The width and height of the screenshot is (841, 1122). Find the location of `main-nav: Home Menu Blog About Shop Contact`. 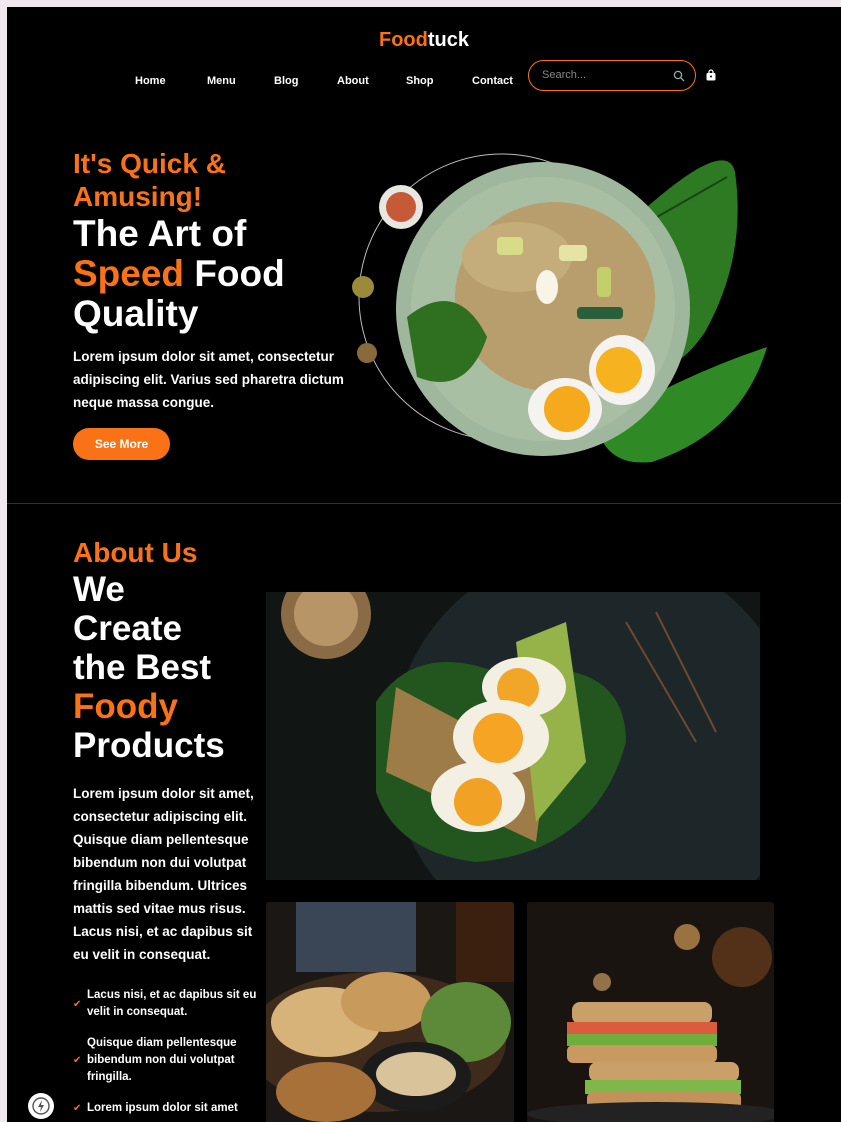

main-nav: Home Menu Blog About Shop Contact is located at coordinates (333, 81).